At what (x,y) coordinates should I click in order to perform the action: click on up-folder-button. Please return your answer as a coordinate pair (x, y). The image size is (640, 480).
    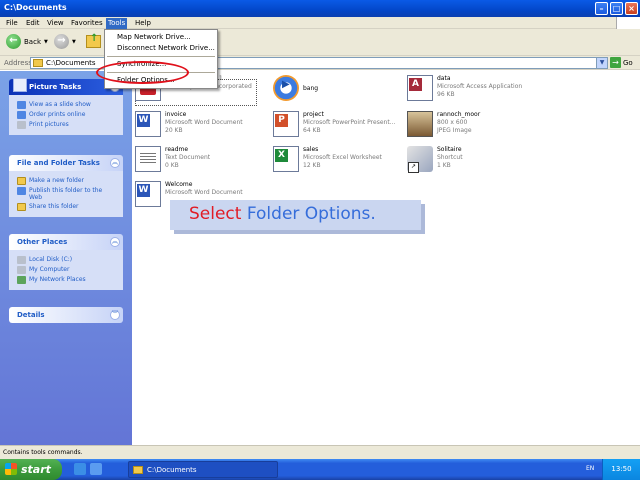
    Looking at the image, I should click on (93, 40).